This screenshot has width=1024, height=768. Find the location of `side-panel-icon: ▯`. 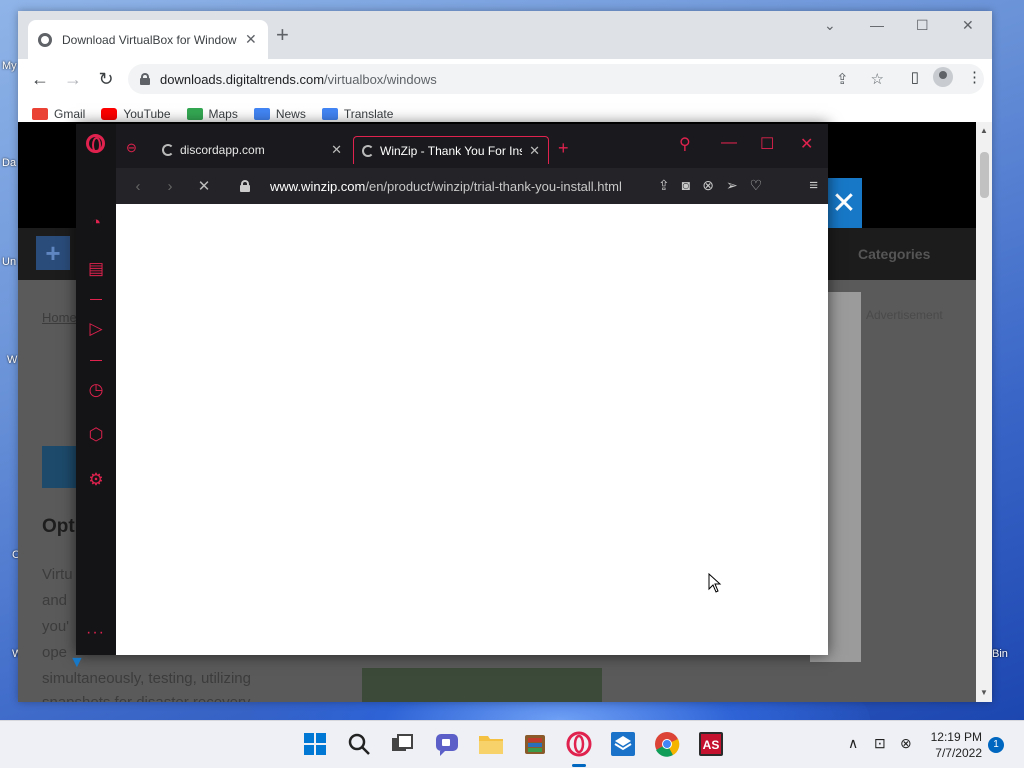

side-panel-icon: ▯ is located at coordinates (915, 77).